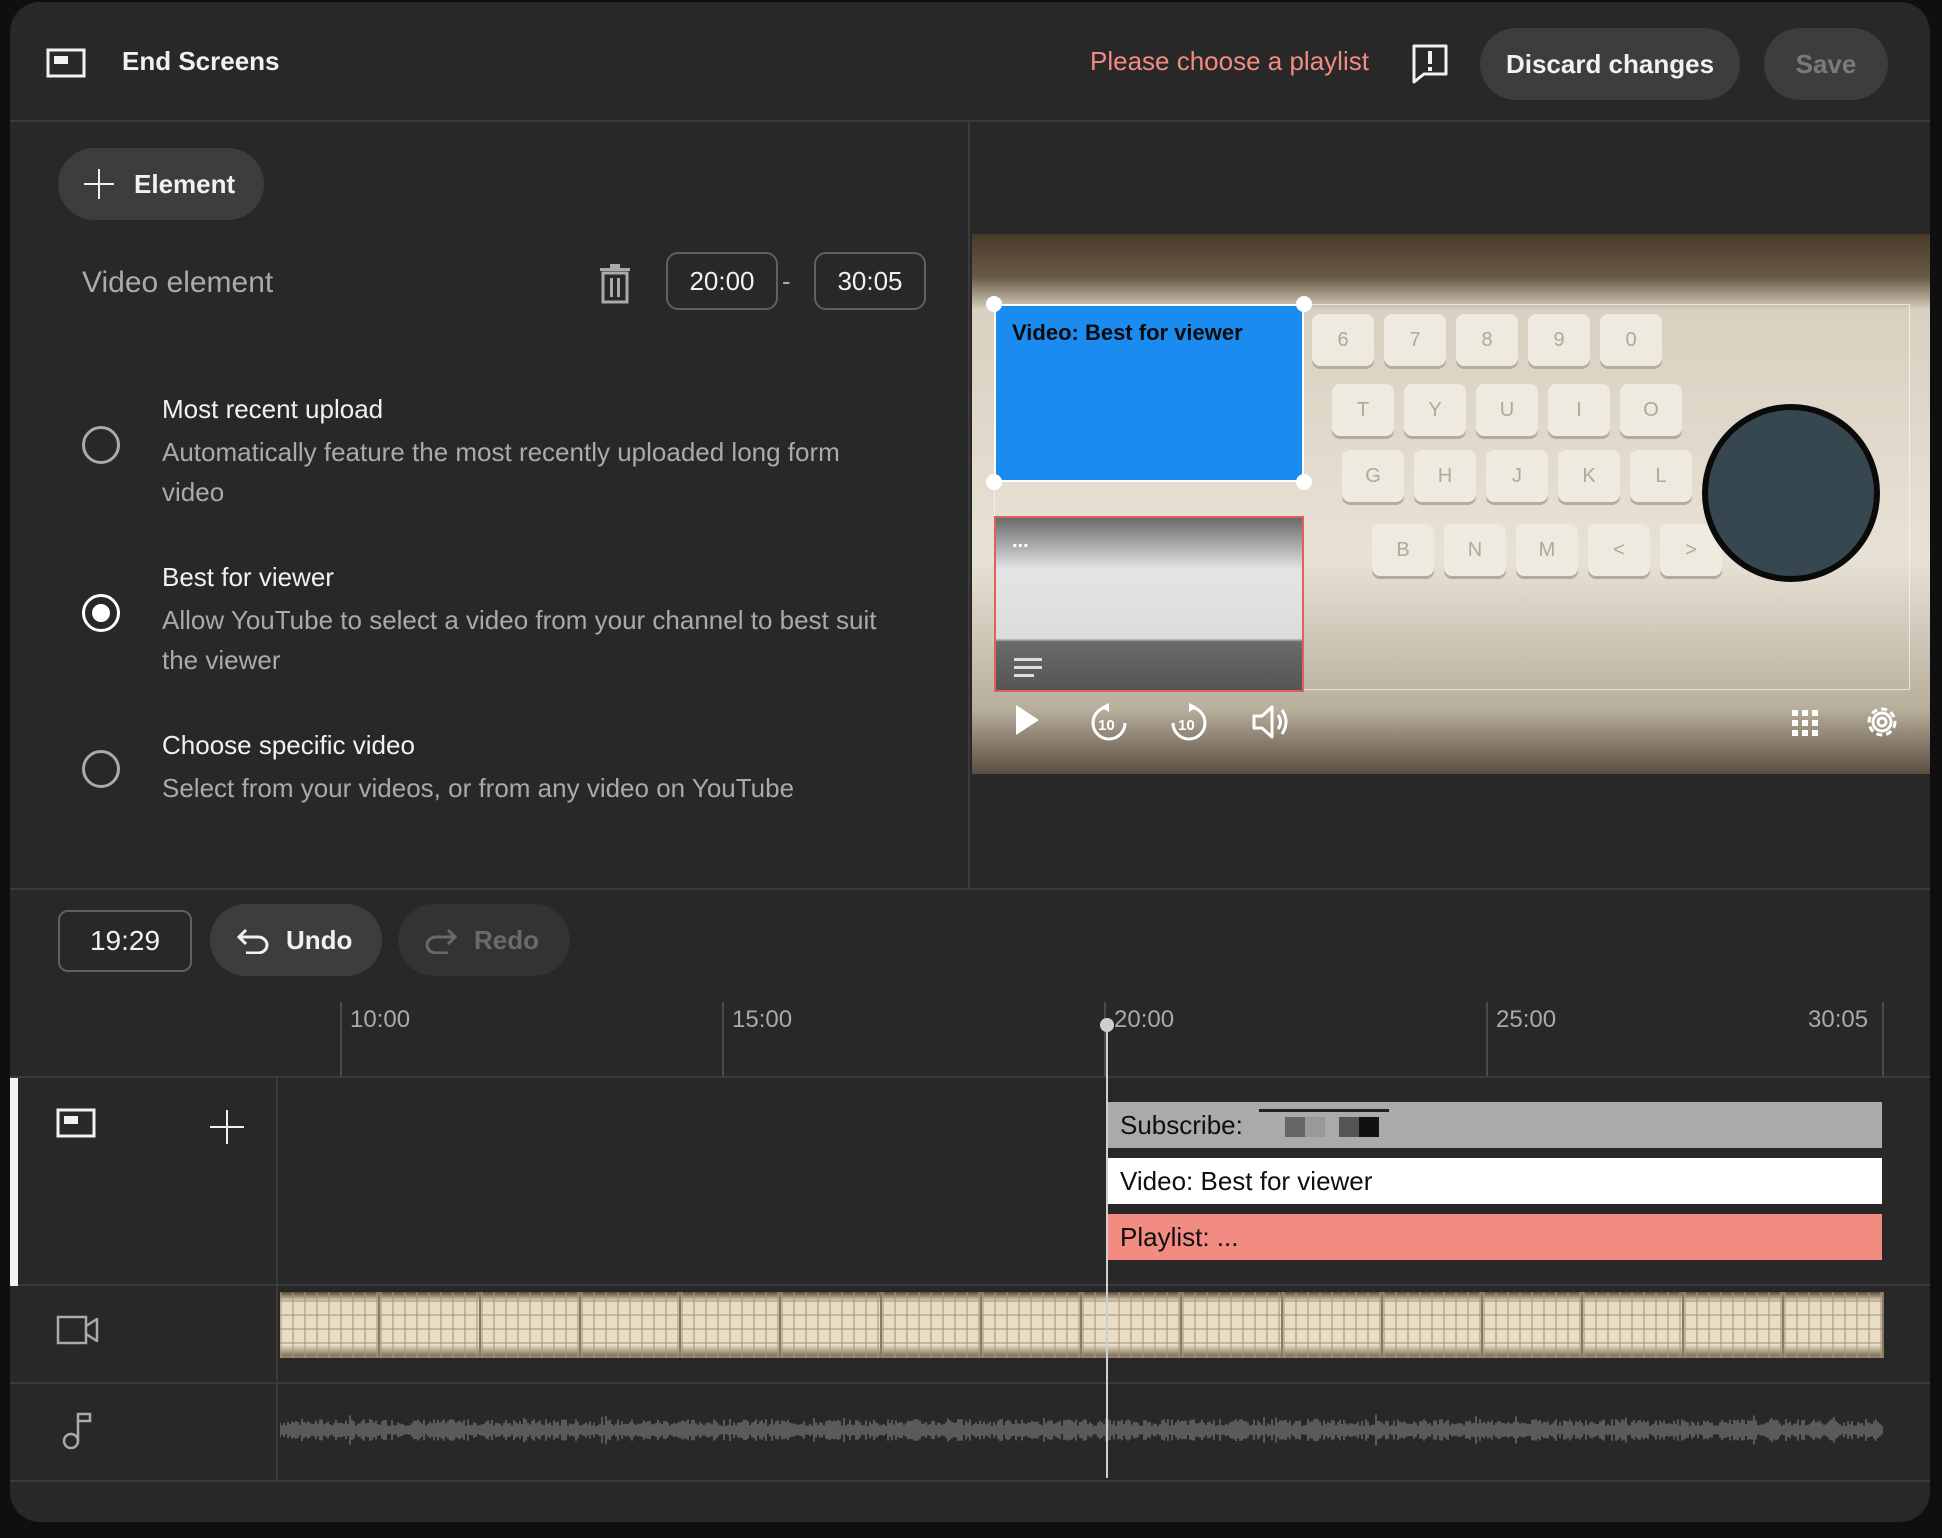 The width and height of the screenshot is (1942, 1538). What do you see at coordinates (615, 284) in the screenshot?
I see `trash-icon` at bounding box center [615, 284].